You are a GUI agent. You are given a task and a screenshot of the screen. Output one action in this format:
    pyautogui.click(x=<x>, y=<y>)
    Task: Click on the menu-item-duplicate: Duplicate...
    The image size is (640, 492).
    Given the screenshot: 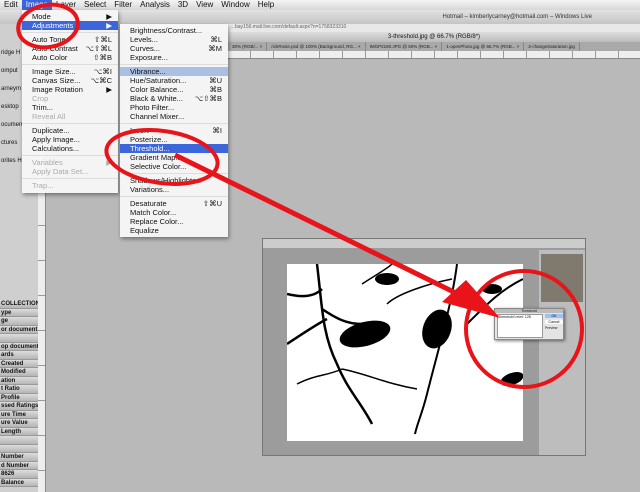 What is the action you would take?
    pyautogui.click(x=70, y=130)
    